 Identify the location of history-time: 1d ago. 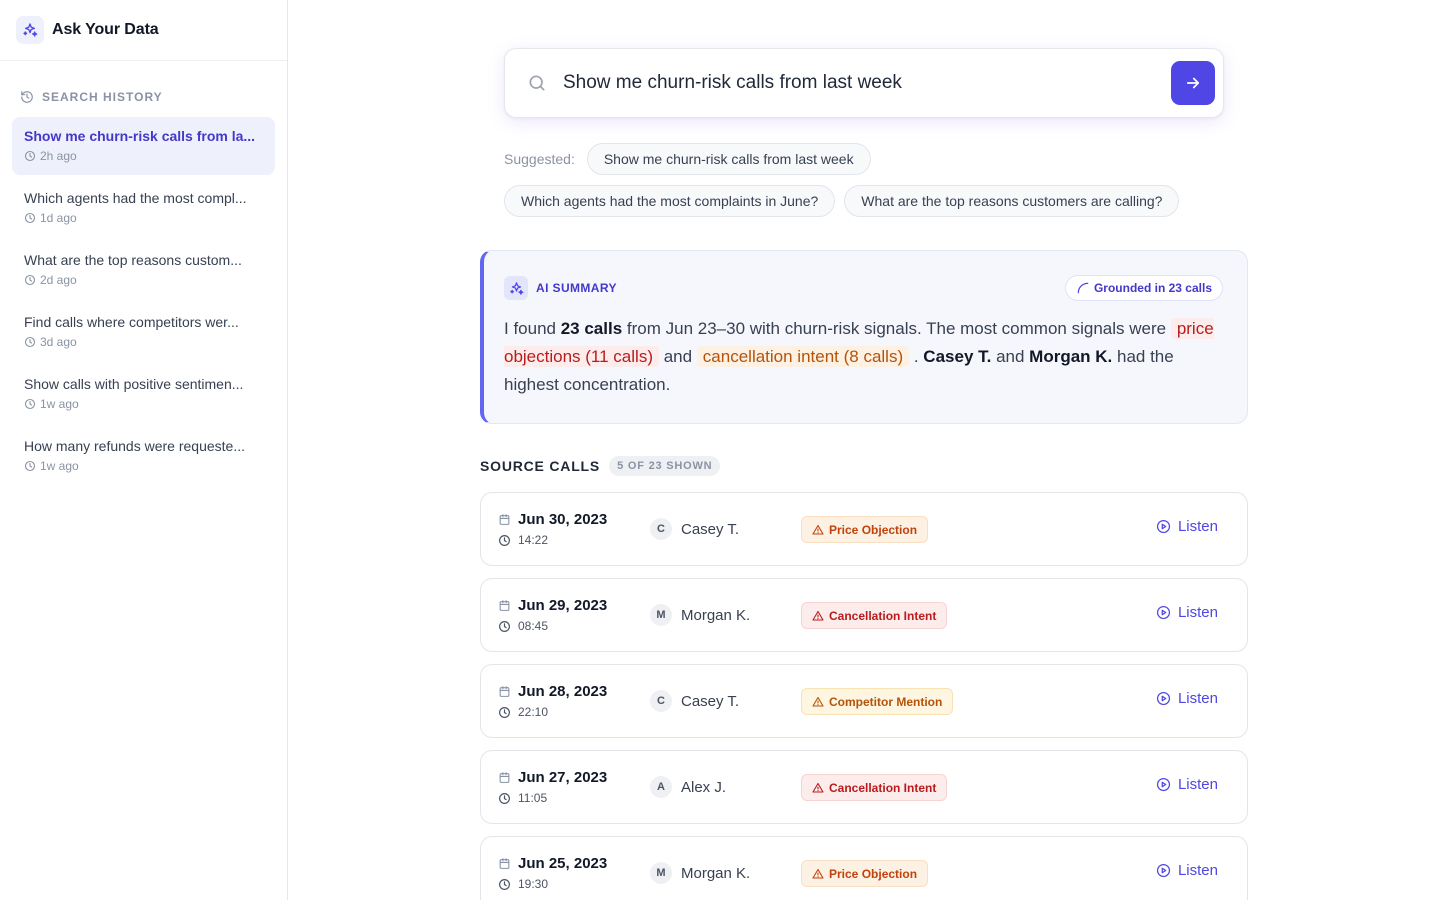
(143, 218).